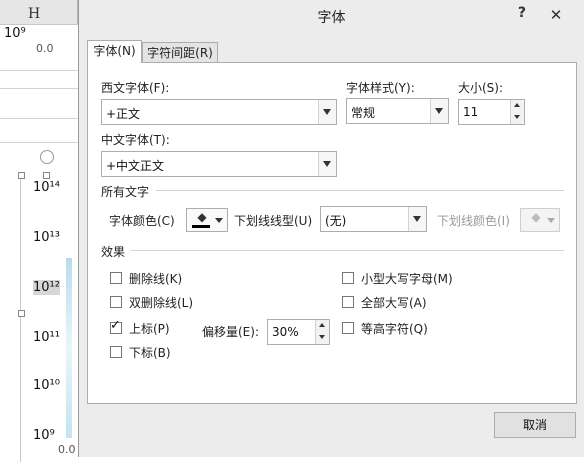  What do you see at coordinates (69, 348) in the screenshot?
I see `chart-plot-strip` at bounding box center [69, 348].